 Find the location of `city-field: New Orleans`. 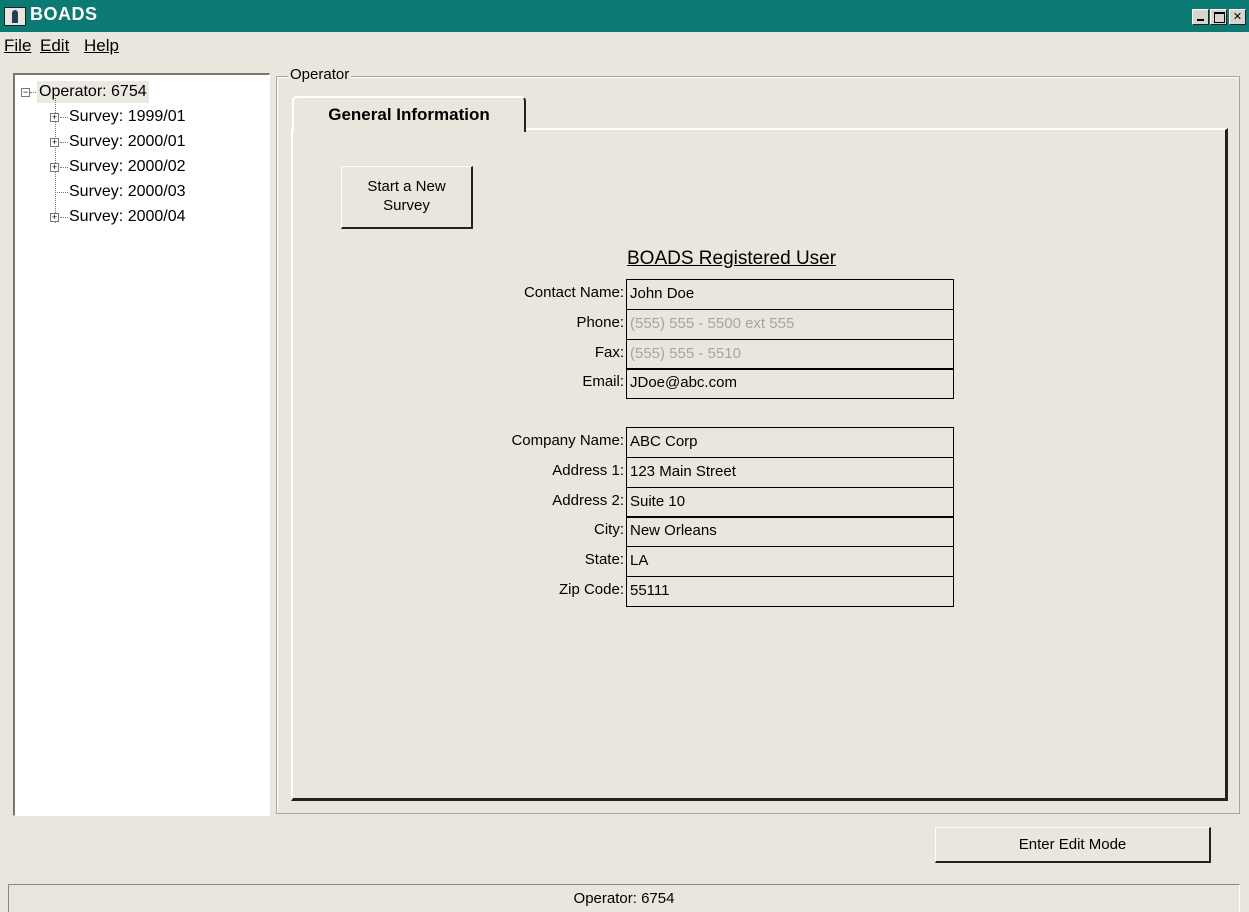

city-field: New Orleans is located at coordinates (790, 531).